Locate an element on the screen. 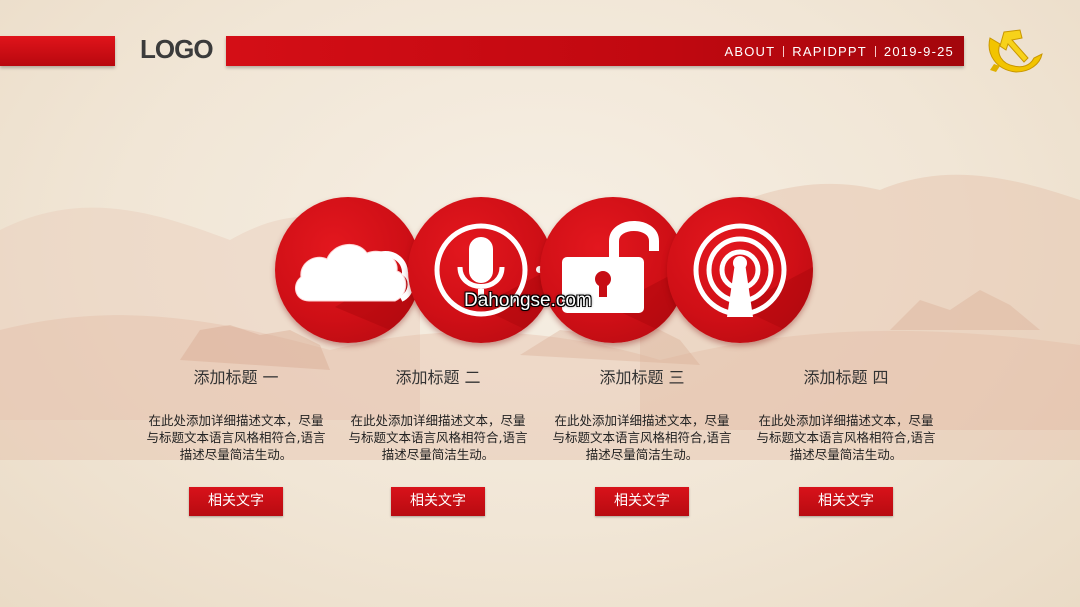 The image size is (1080, 607). cloud-icon is located at coordinates (357, 293).